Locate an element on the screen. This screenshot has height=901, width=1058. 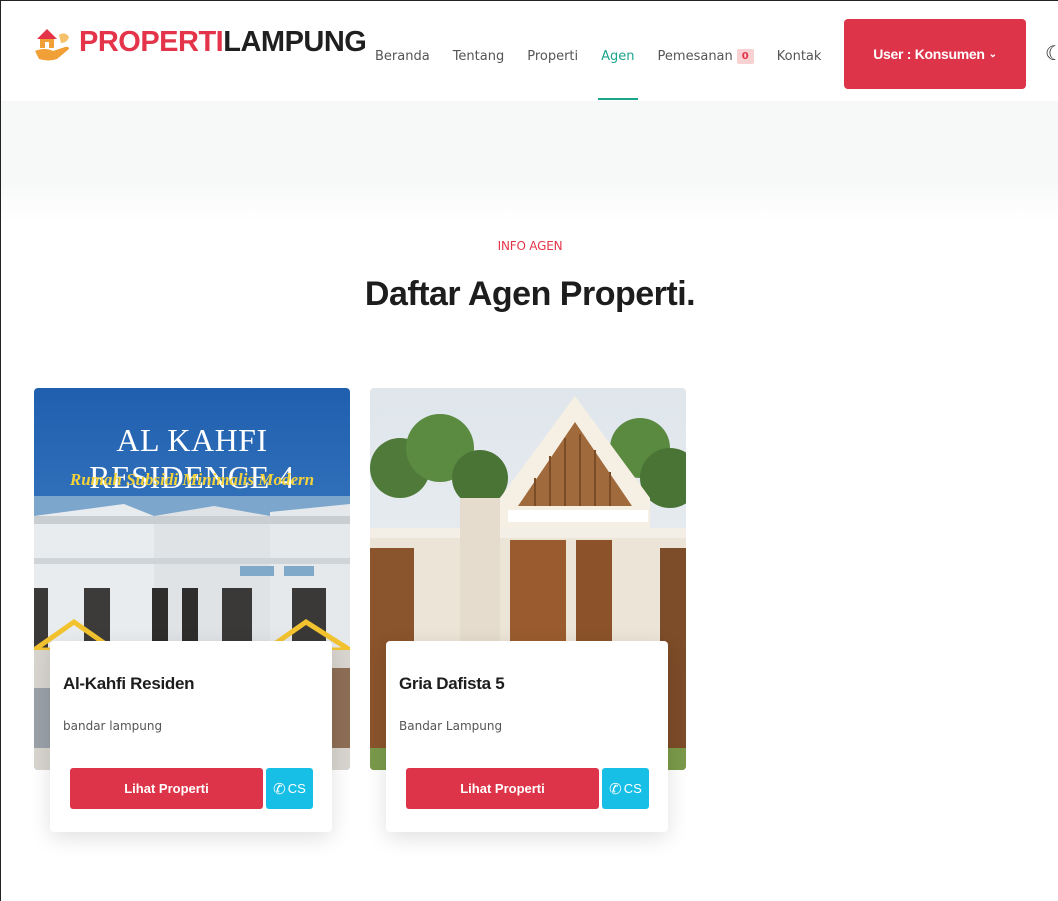
page-title: Daftar Agen Properti. is located at coordinates (530, 294).